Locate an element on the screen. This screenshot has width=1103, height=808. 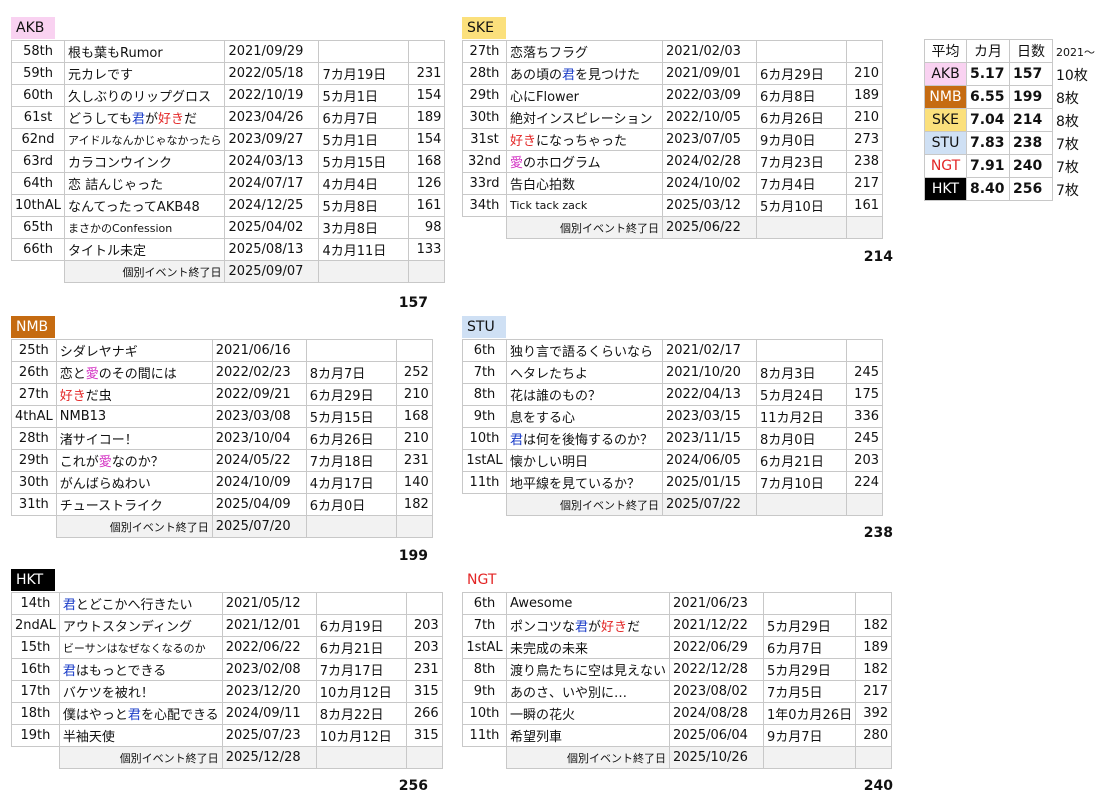
release-interval: 6カ月26日 is located at coordinates (351, 438).